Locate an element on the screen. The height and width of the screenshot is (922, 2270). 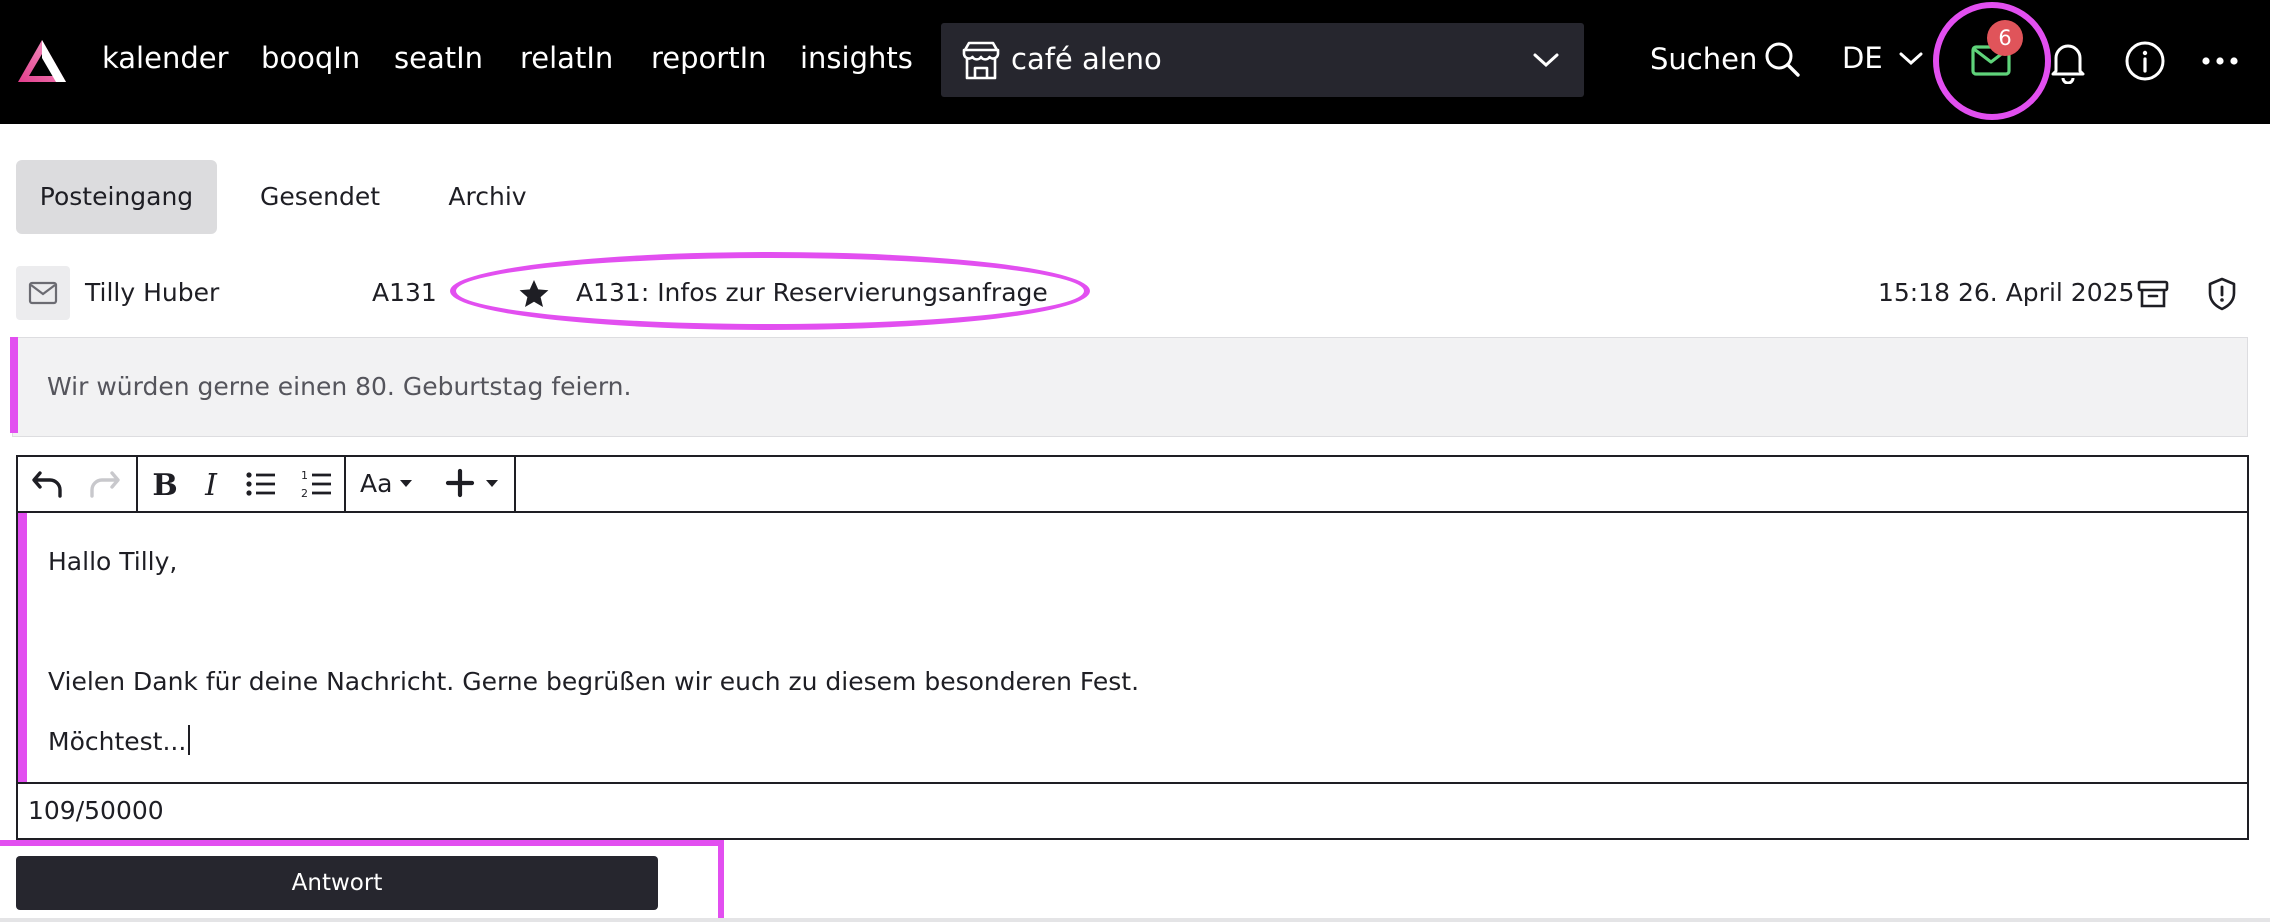
message-type-indicator is located at coordinates (43, 293).